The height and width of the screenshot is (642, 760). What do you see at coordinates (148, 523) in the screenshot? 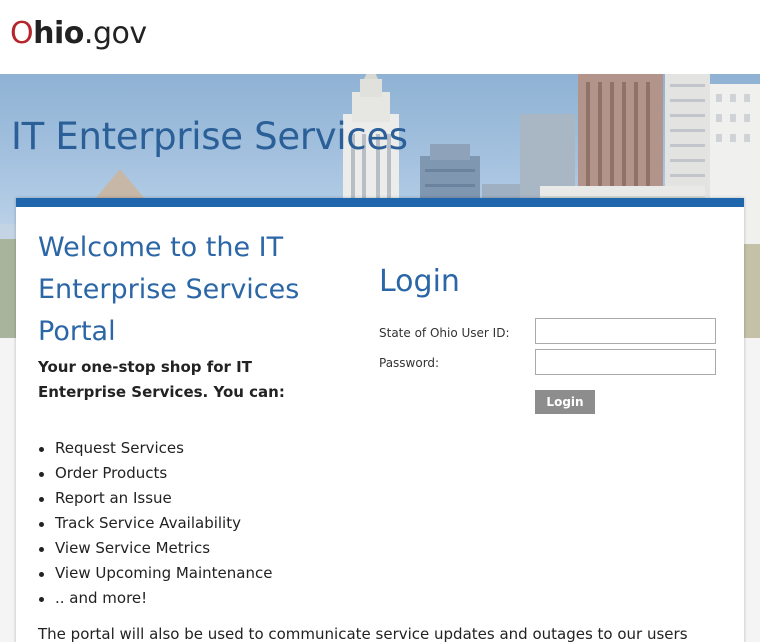
I see `list-item-label: Track Service Availability` at bounding box center [148, 523].